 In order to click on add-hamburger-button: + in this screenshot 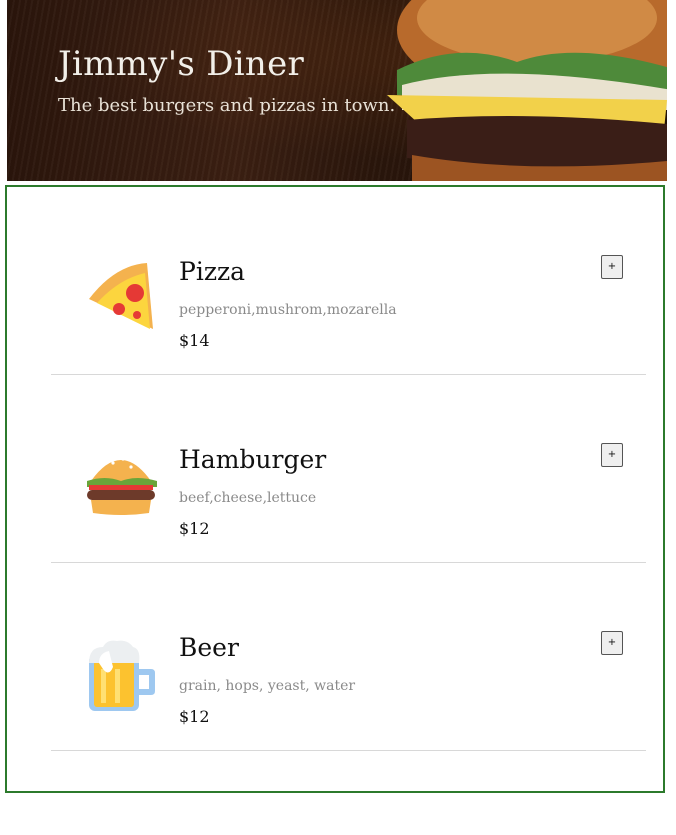, I will do `click(612, 455)`.